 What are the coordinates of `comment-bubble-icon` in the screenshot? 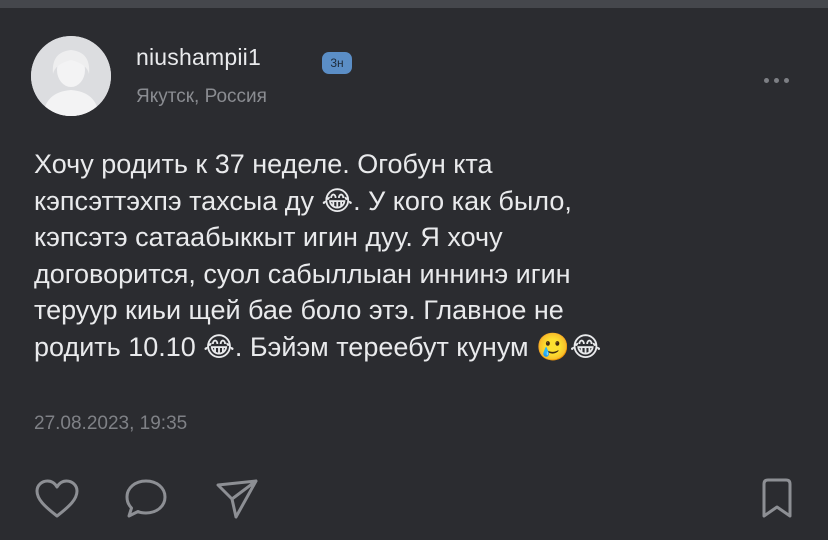 It's located at (146, 498).